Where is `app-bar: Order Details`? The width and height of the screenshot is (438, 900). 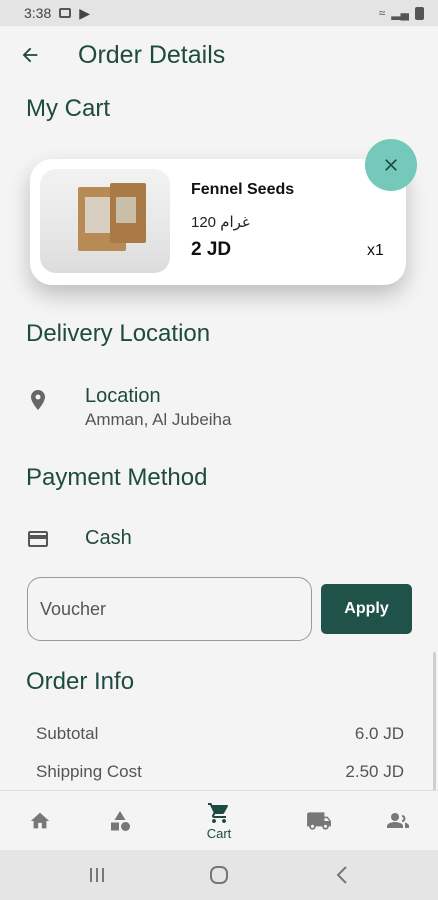 app-bar: Order Details is located at coordinates (219, 55).